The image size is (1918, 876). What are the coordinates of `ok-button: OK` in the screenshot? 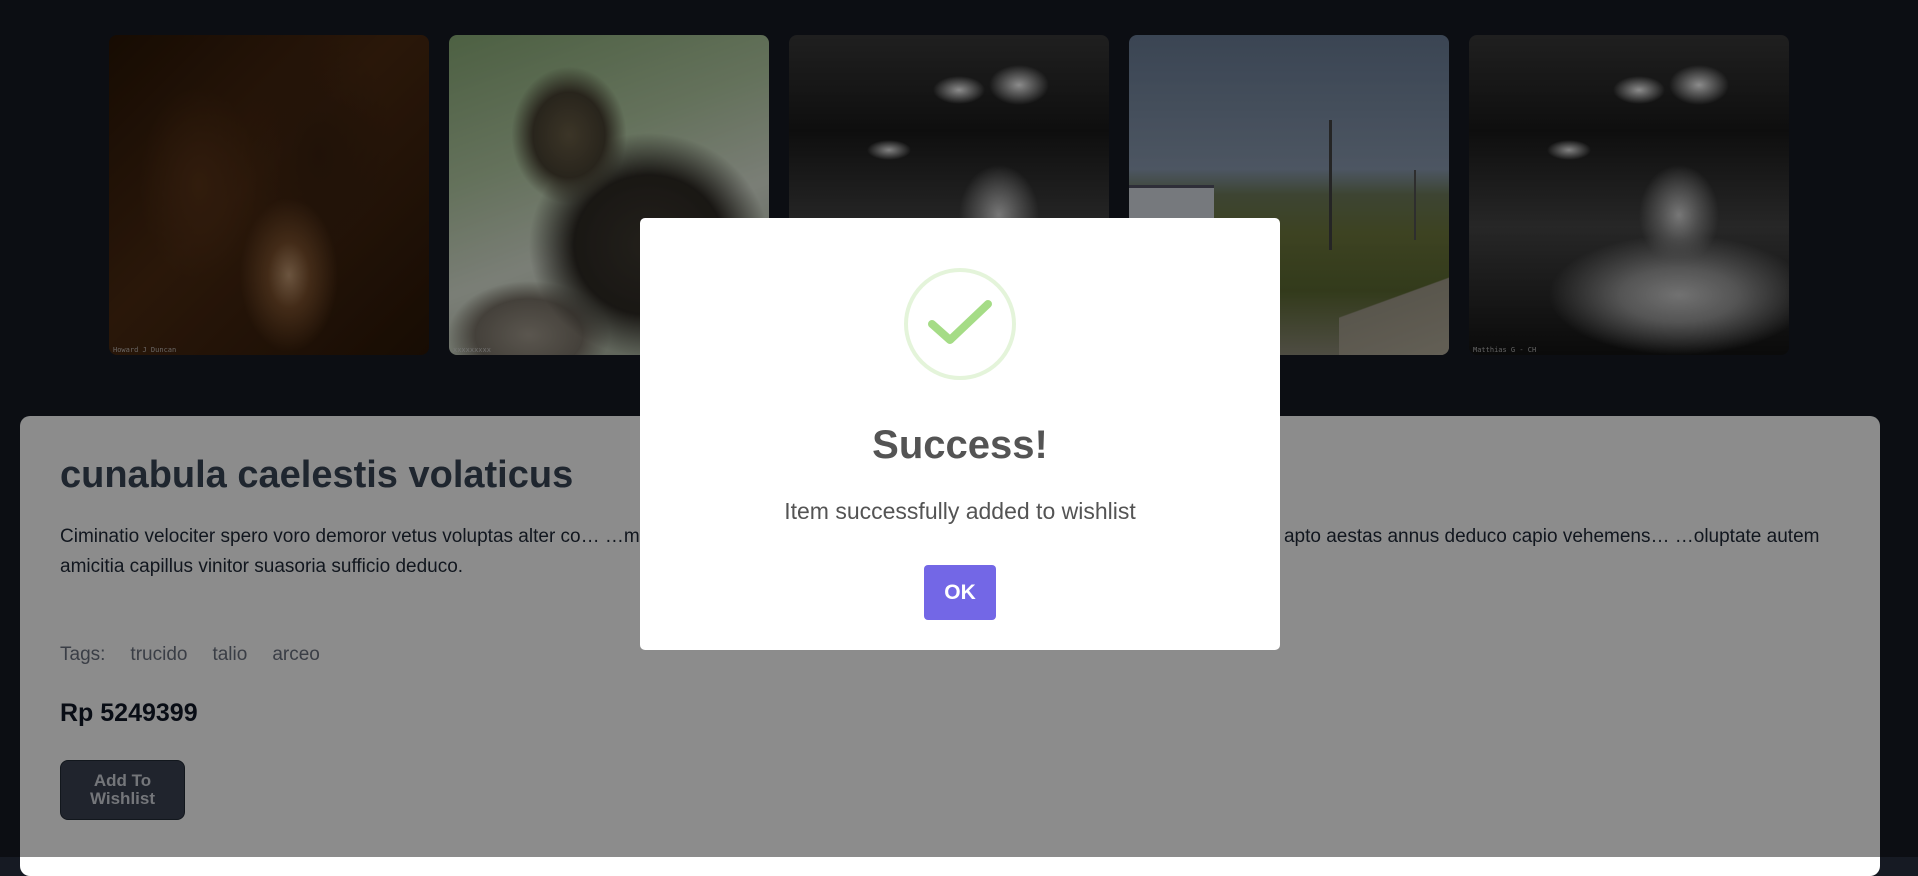 It's located at (960, 592).